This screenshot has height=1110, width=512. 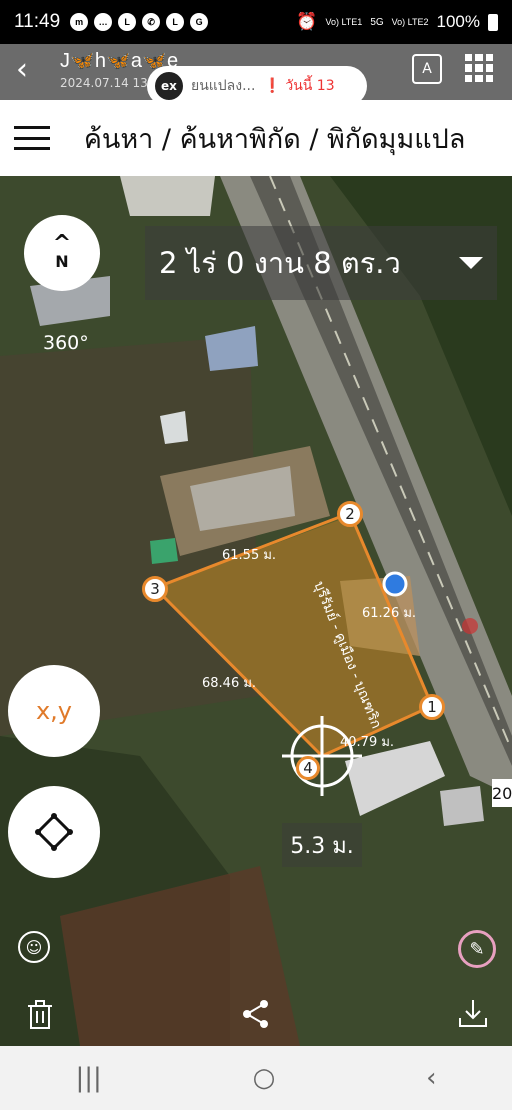 I want to click on polygon-shape-icon, so click(x=54, y=832).